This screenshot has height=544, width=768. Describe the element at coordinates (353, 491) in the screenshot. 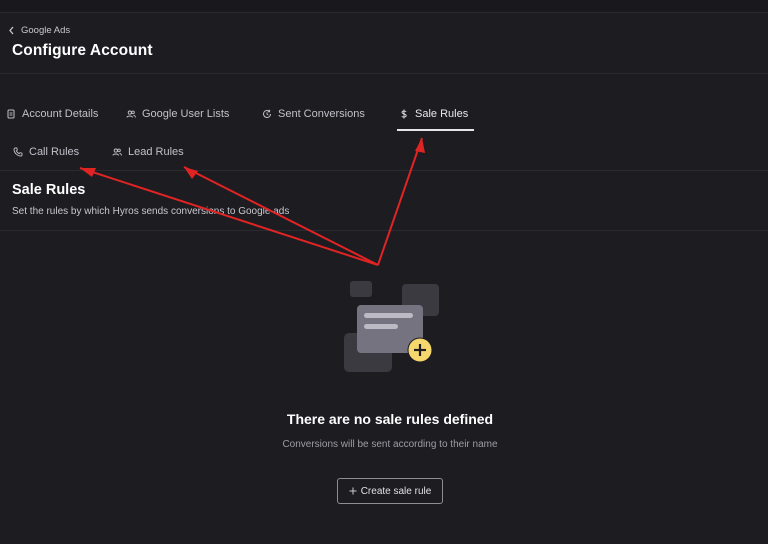

I see `plus-icon` at that location.